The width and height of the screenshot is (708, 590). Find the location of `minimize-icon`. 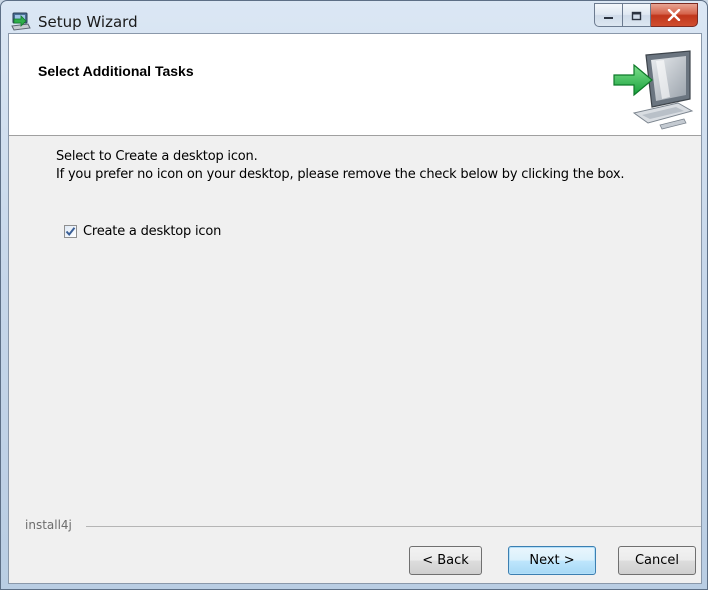

minimize-icon is located at coordinates (609, 15).